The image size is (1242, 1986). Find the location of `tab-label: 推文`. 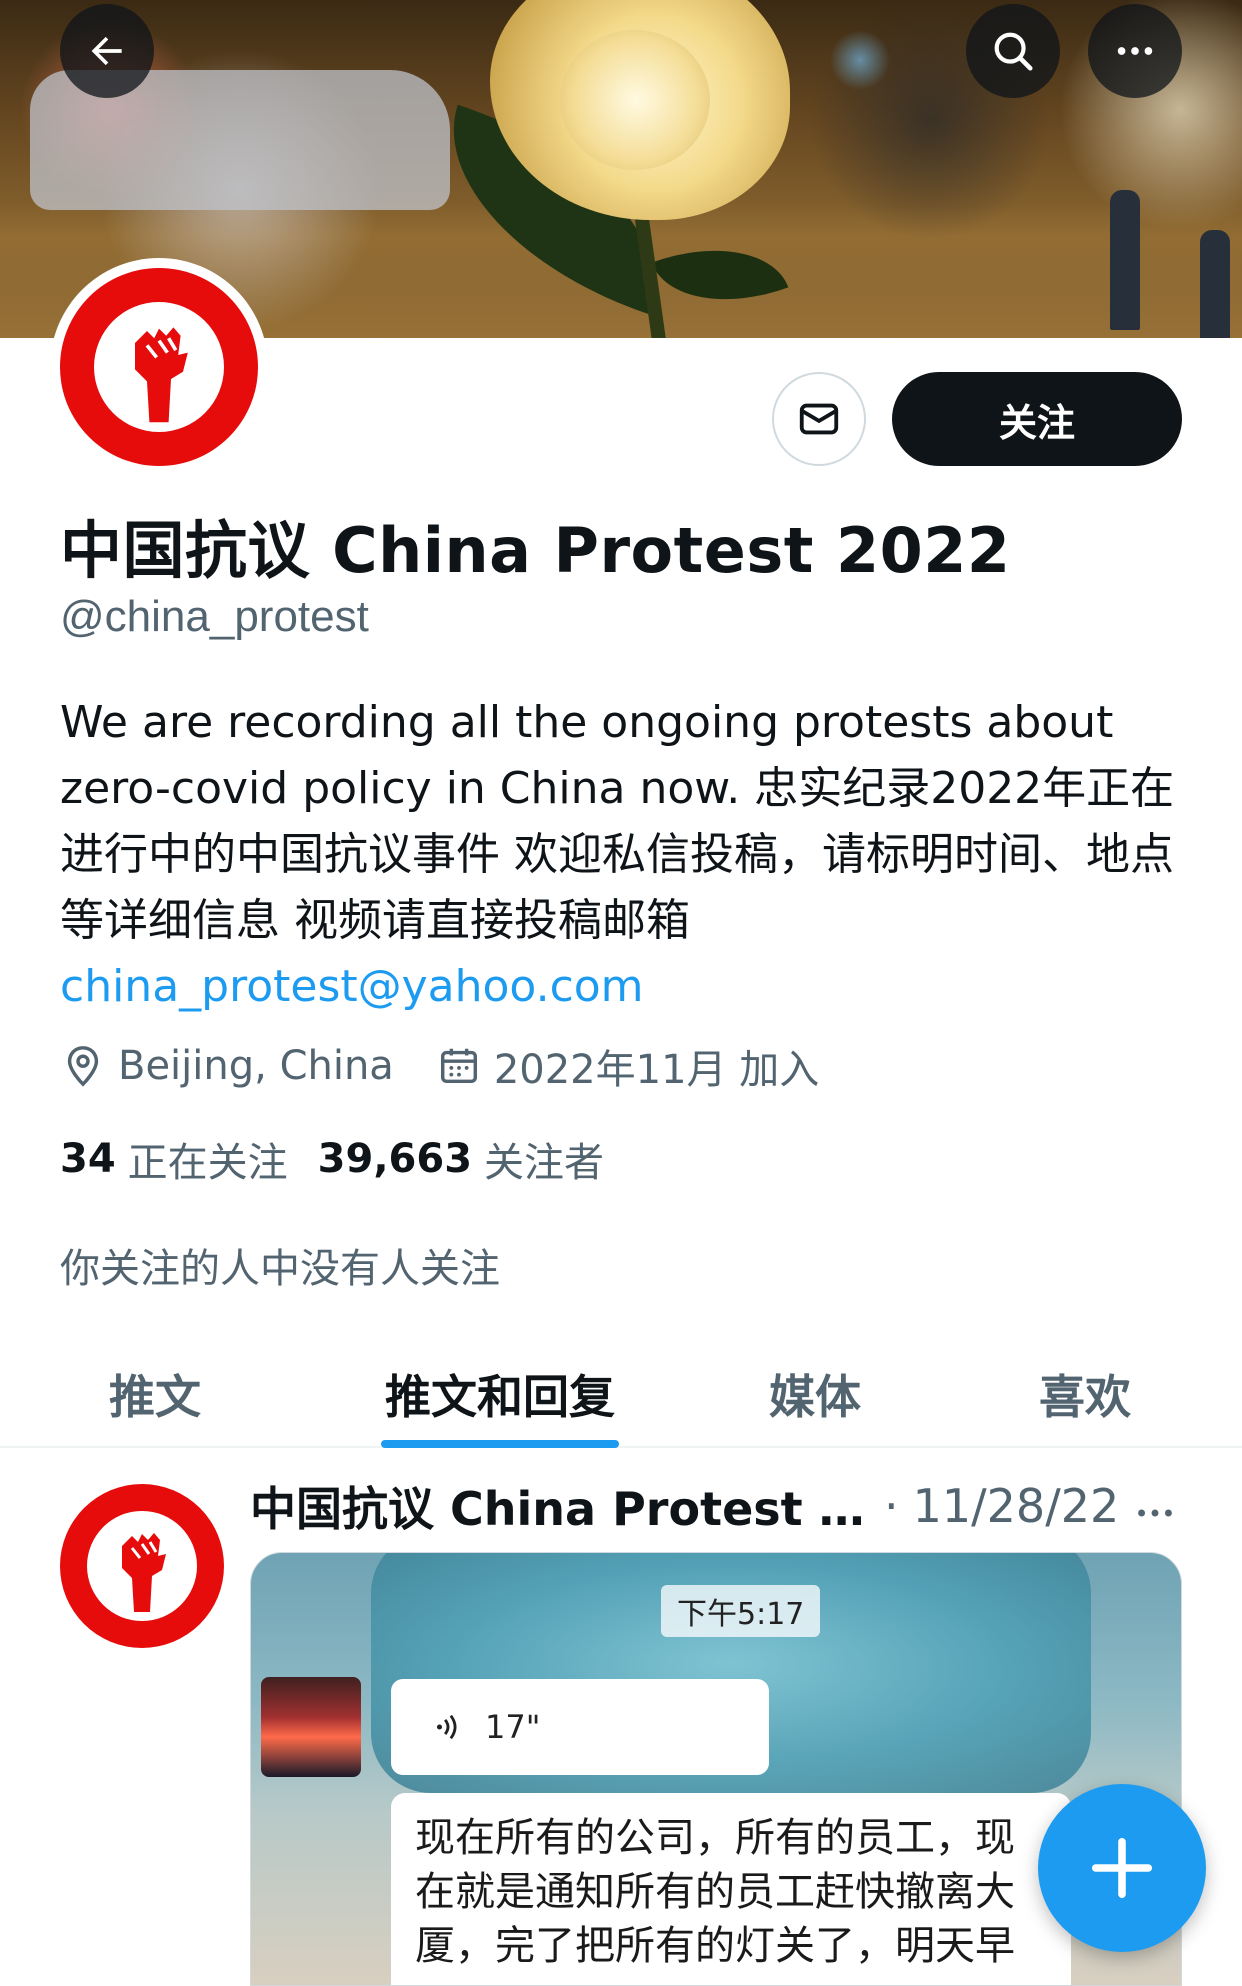

tab-label: 推文 is located at coordinates (155, 1397).